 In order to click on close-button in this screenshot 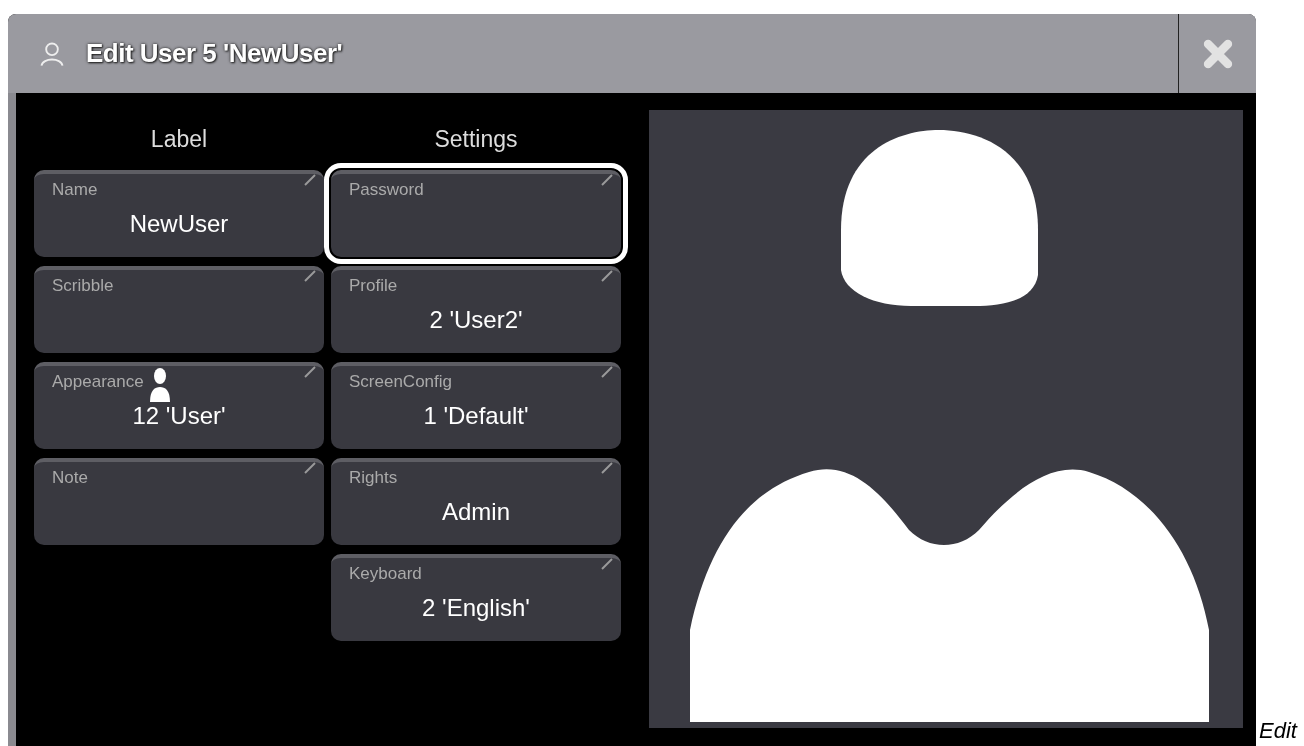, I will do `click(1217, 53)`.